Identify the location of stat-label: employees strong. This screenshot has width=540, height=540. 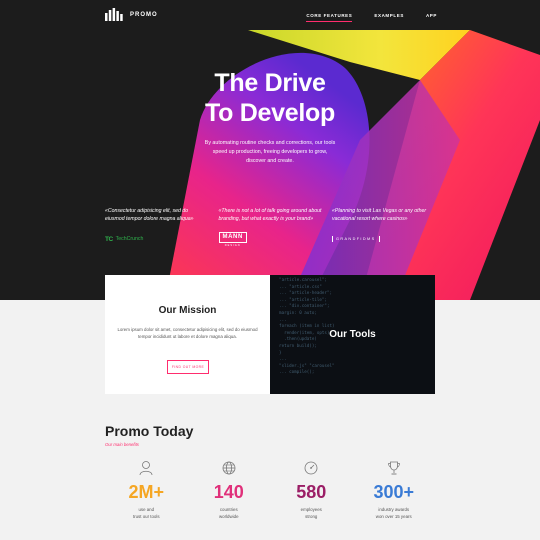
(311, 513).